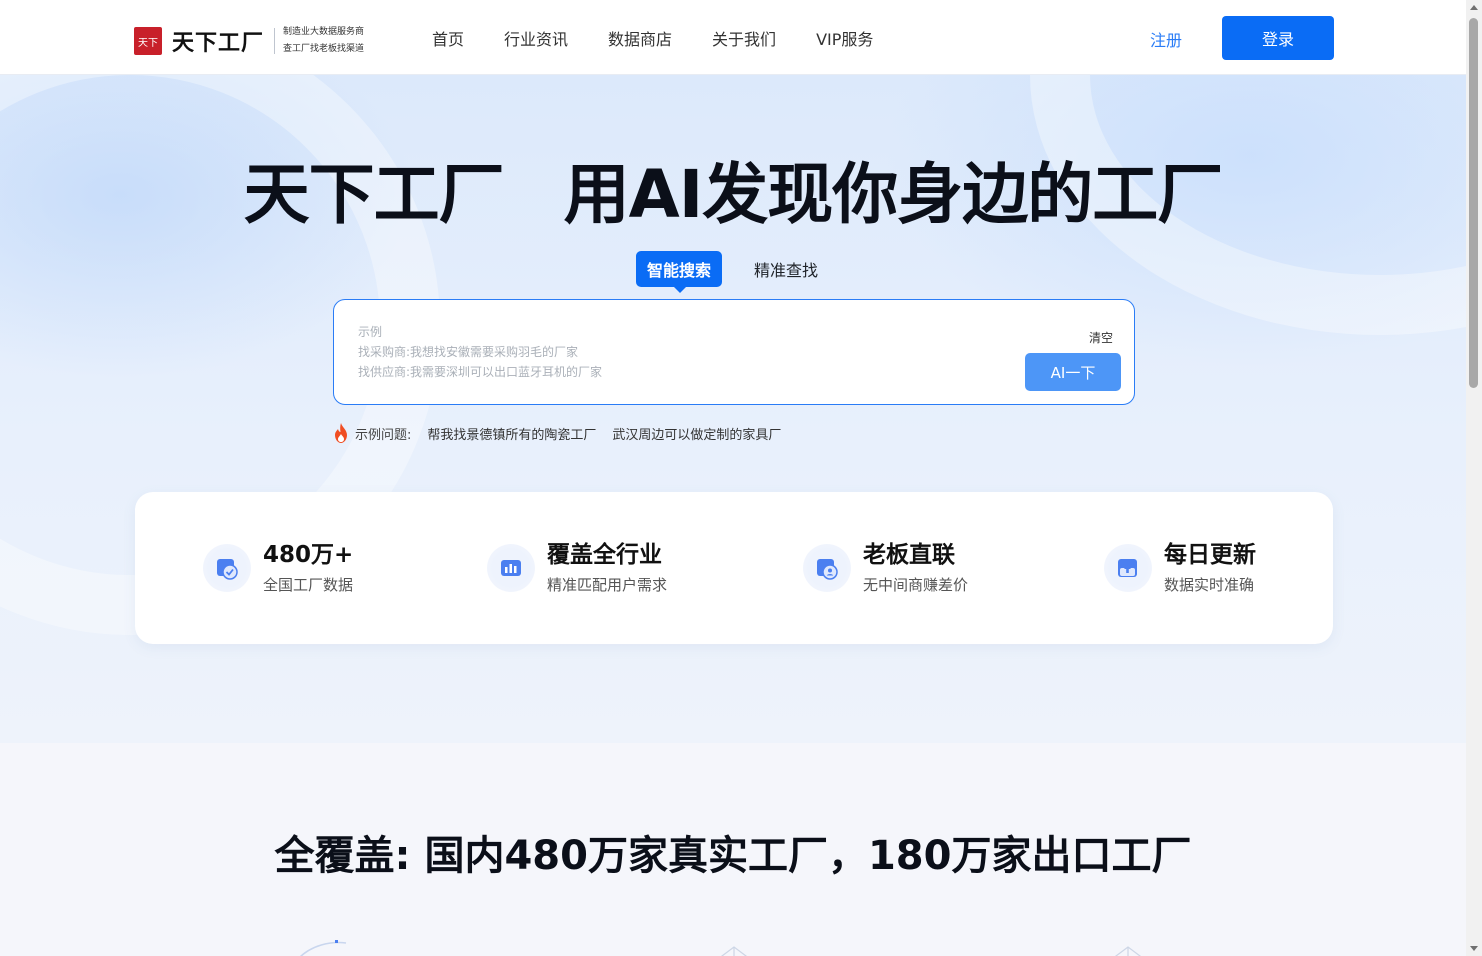  I want to click on stat-subtitle: 精准匹配用户需求, so click(607, 585).